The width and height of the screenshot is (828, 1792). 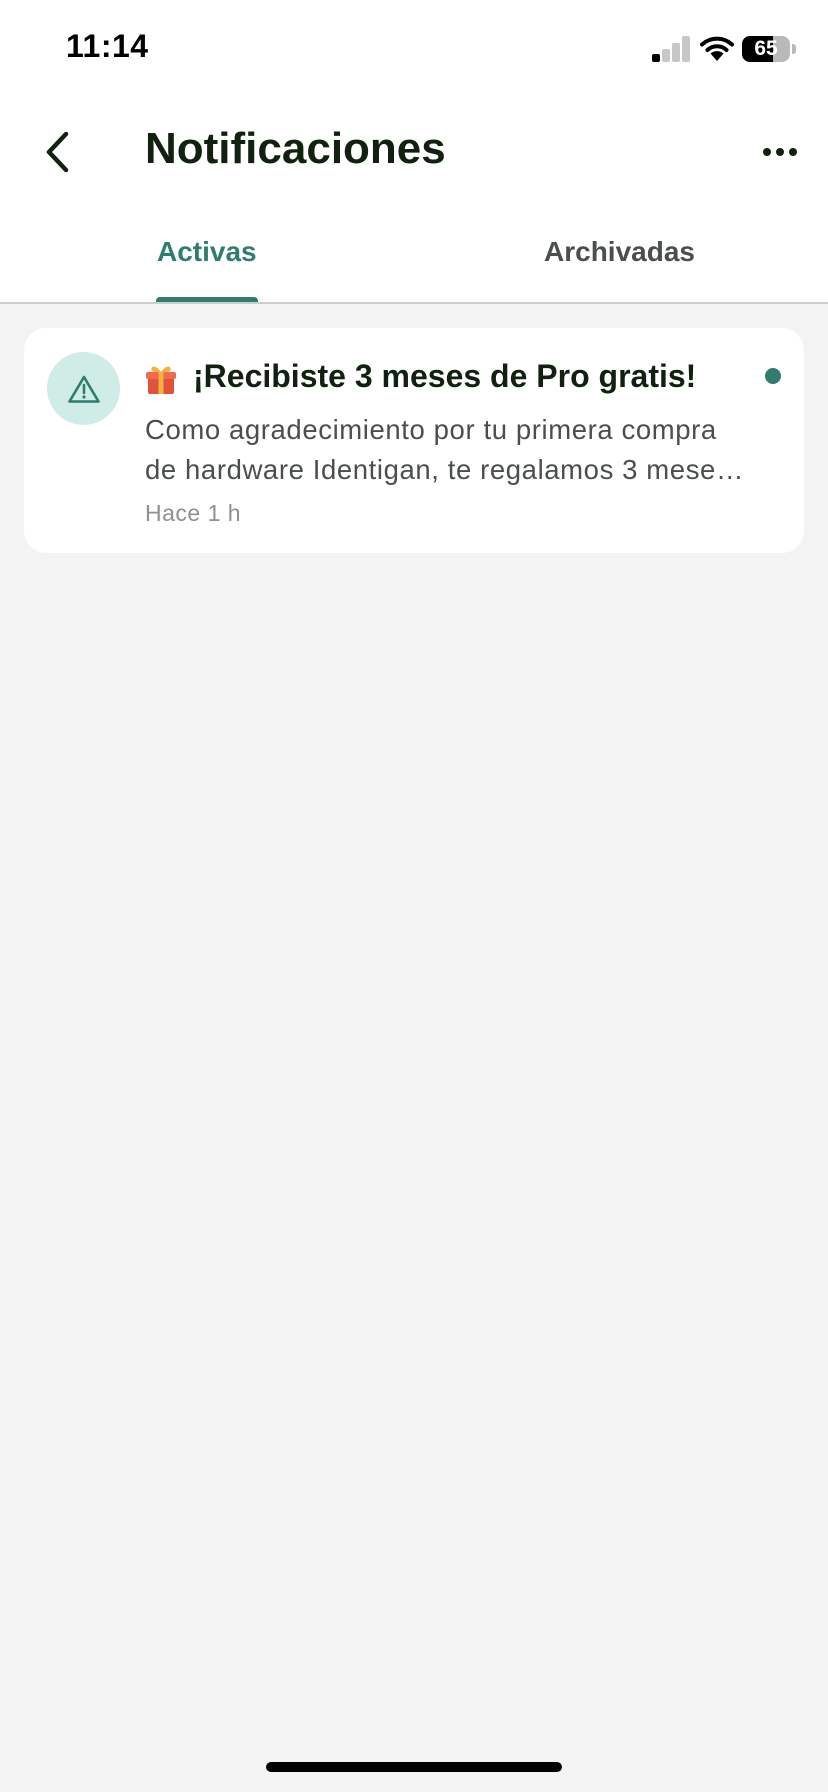 I want to click on warning-triangle-icon, so click(x=83, y=389).